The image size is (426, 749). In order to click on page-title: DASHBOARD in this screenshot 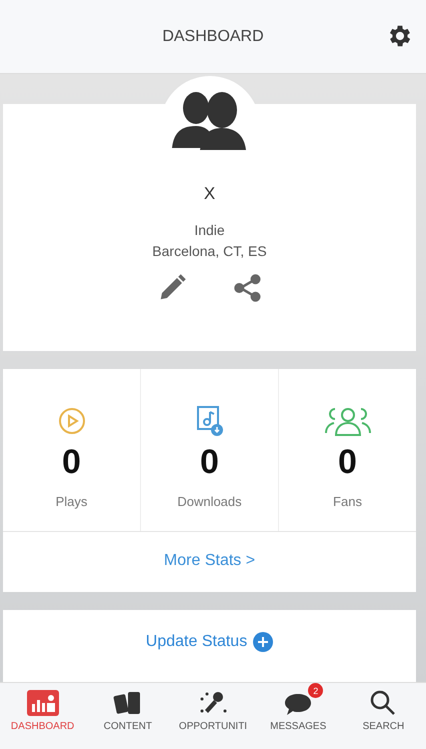, I will do `click(213, 37)`.